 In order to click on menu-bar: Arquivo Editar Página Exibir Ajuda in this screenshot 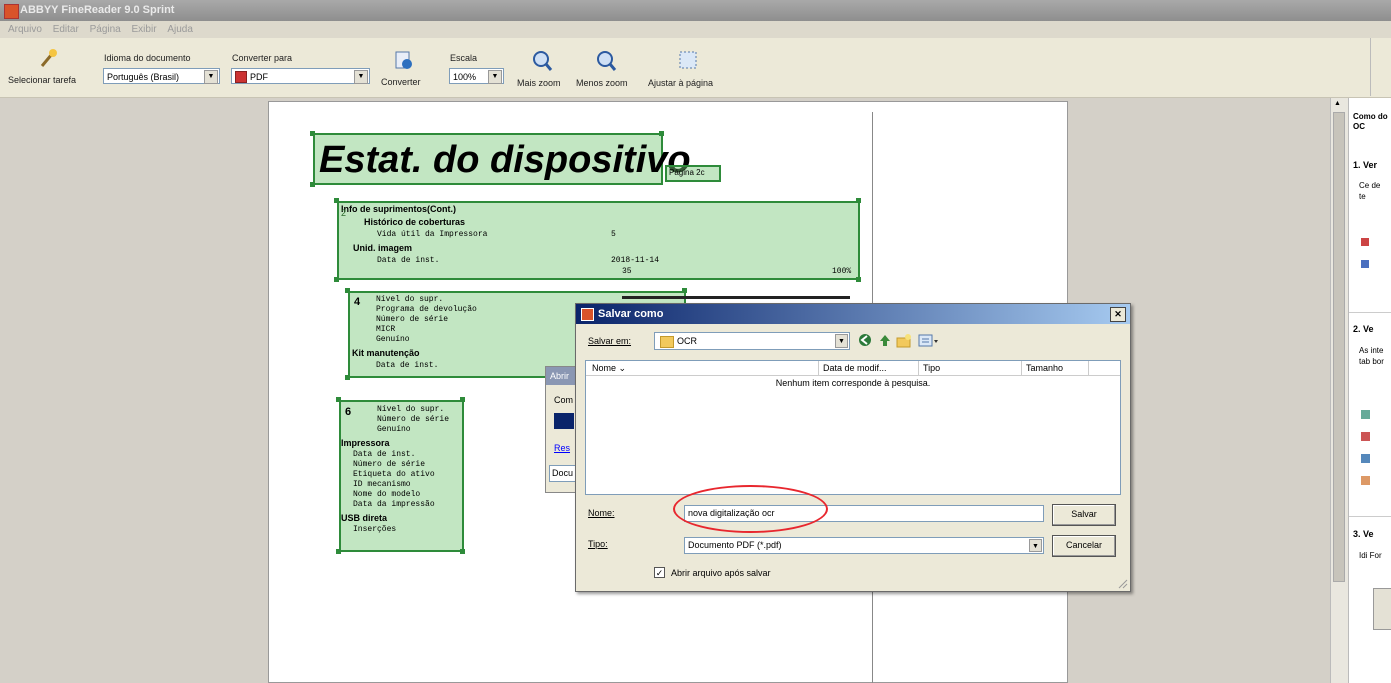, I will do `click(695, 29)`.